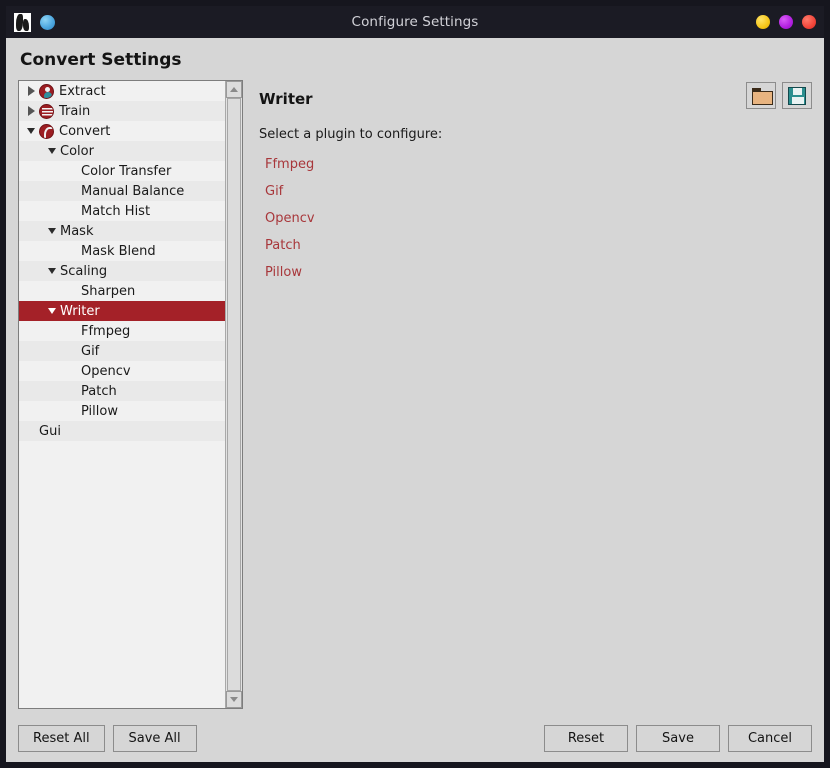  Describe the element at coordinates (290, 218) in the screenshot. I see `plugin-link-opencv: Opencv` at that location.